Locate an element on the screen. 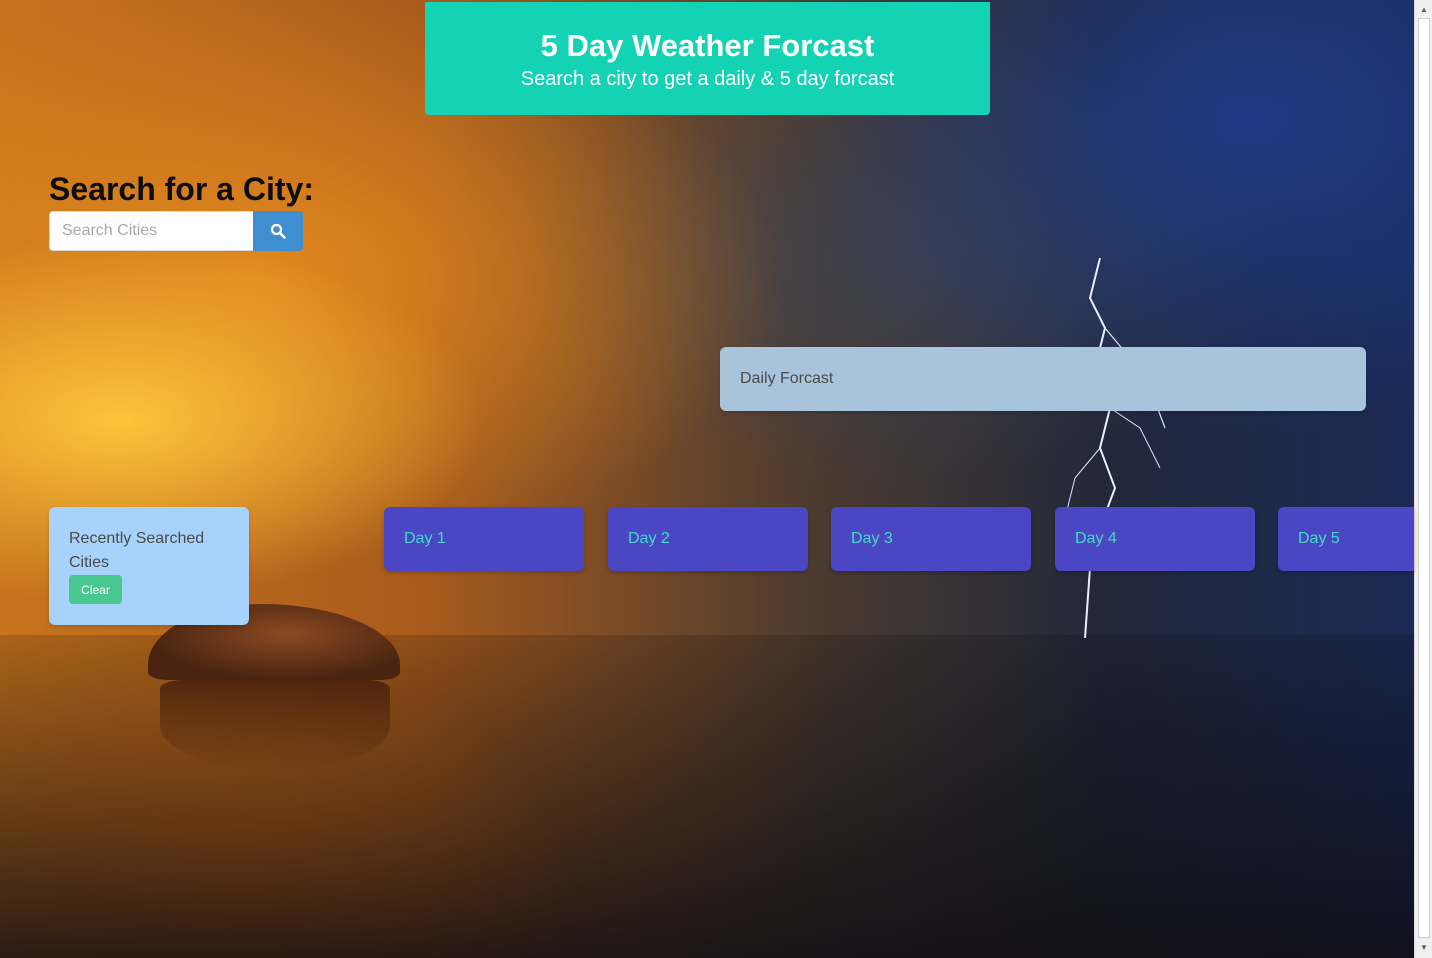  recent-searches-title: Recently Searched Cities is located at coordinates (137, 550).